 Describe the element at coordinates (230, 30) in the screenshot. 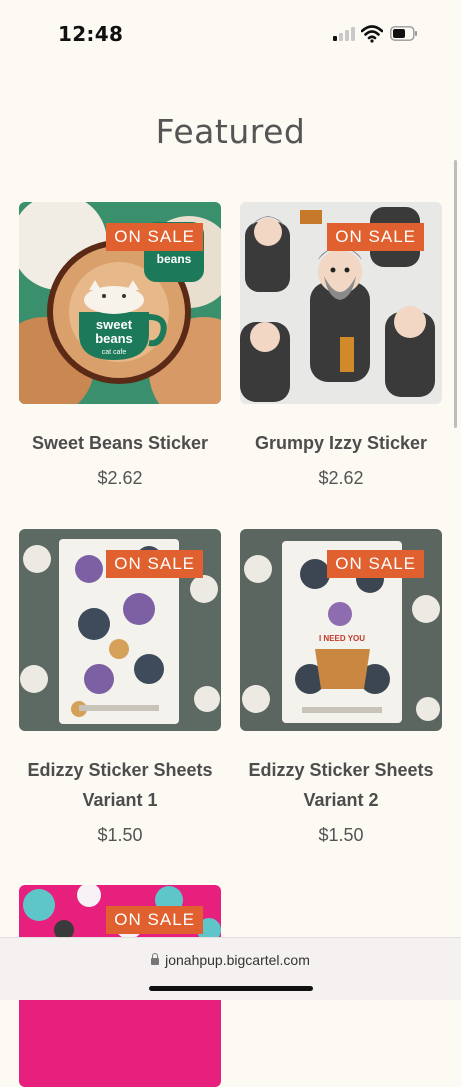

I see `status-bar: 12:48` at that location.